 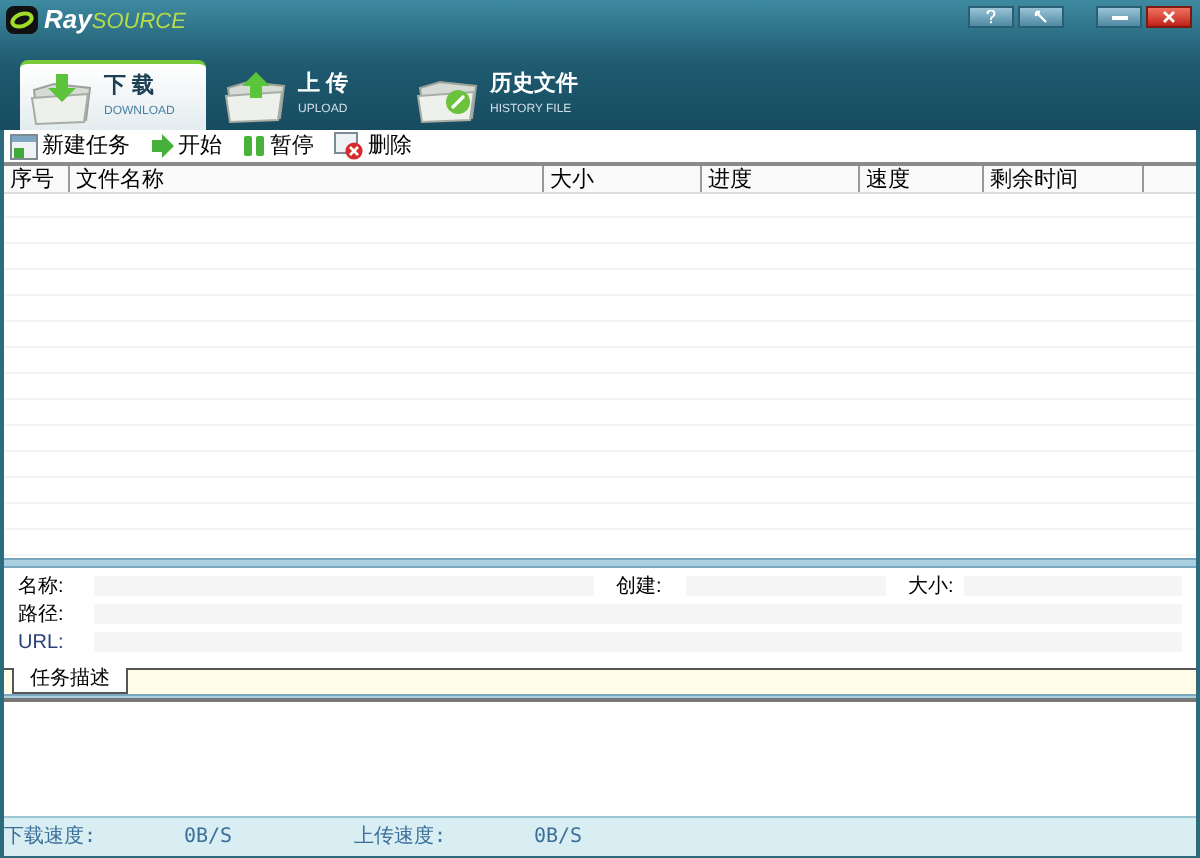 I want to click on help-icon, so click(x=991, y=17).